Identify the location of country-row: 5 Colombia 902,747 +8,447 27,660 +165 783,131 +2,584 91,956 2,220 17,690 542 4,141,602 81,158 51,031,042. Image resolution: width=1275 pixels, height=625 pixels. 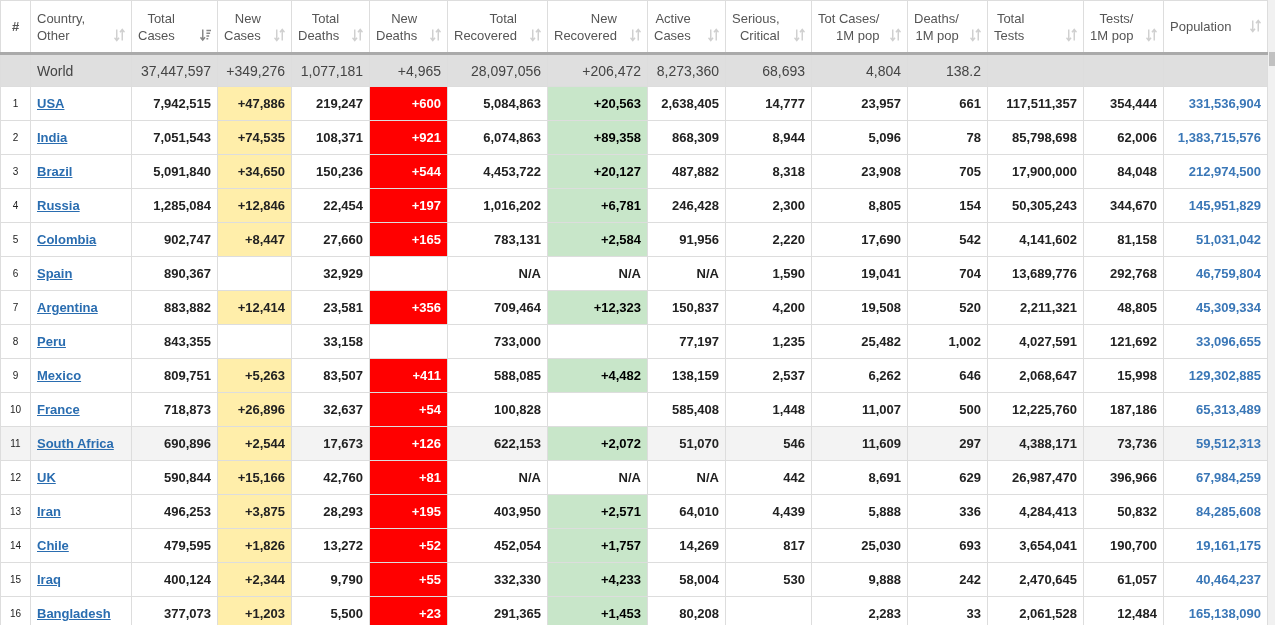
(634, 239).